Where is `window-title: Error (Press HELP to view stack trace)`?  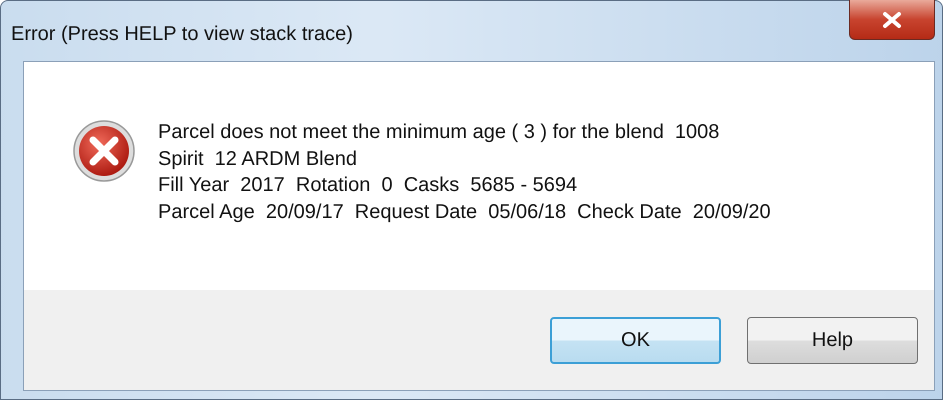
window-title: Error (Press HELP to view stack trace) is located at coordinates (182, 34).